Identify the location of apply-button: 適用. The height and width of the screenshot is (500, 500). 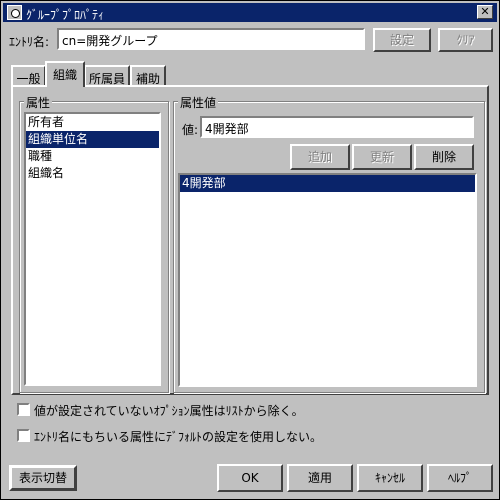
(320, 478).